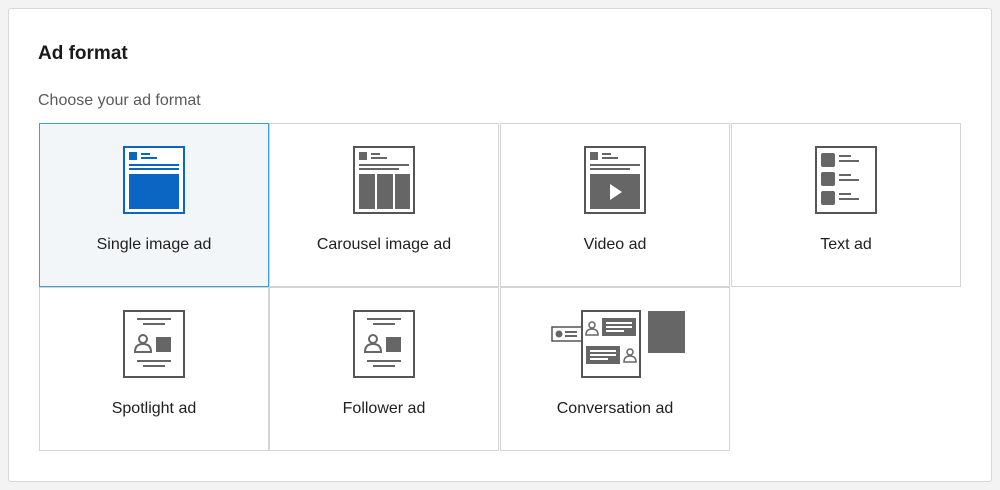 This screenshot has width=1000, height=490. I want to click on format-option-carousel-image: Carousel image ad, so click(384, 205).